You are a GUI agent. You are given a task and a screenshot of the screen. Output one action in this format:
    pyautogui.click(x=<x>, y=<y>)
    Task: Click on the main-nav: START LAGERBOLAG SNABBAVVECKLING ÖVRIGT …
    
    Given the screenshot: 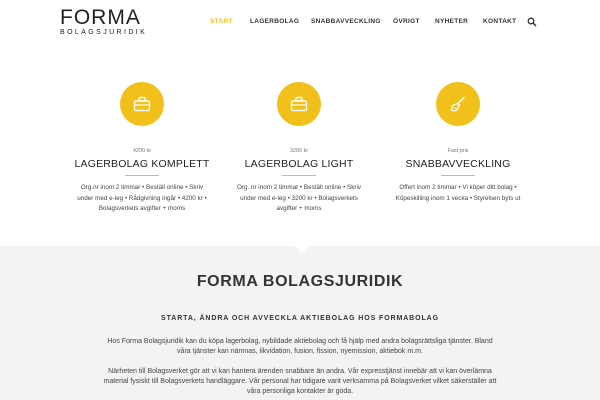 What is the action you would take?
    pyautogui.click(x=380, y=23)
    